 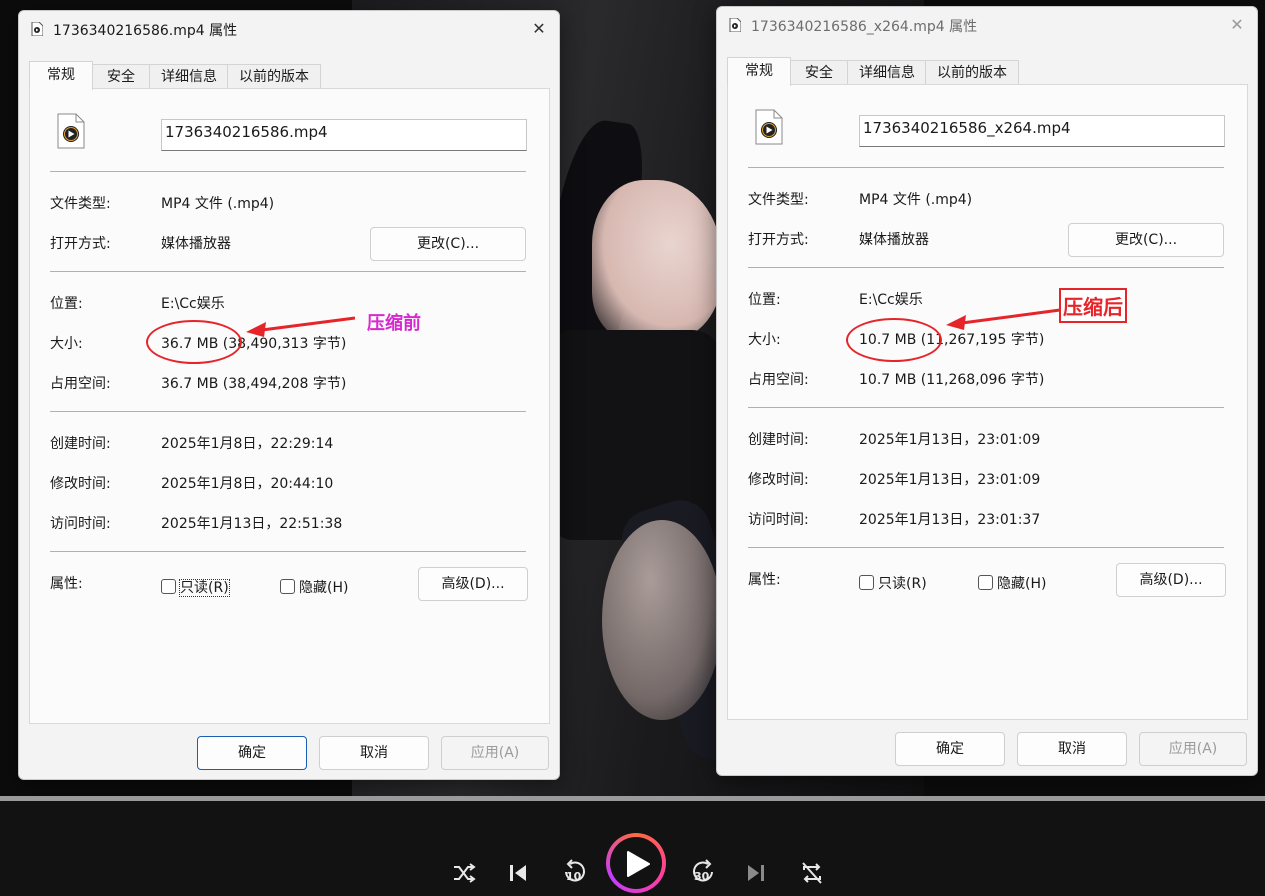 I want to click on accessed-value: 2025年1月13日，23:01:37, so click(x=950, y=520).